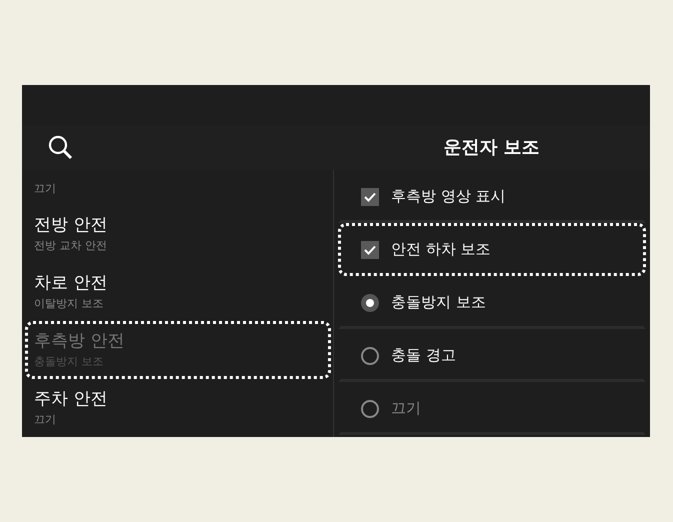  I want to click on option-row: 후측방 영상 표시, so click(492, 196).